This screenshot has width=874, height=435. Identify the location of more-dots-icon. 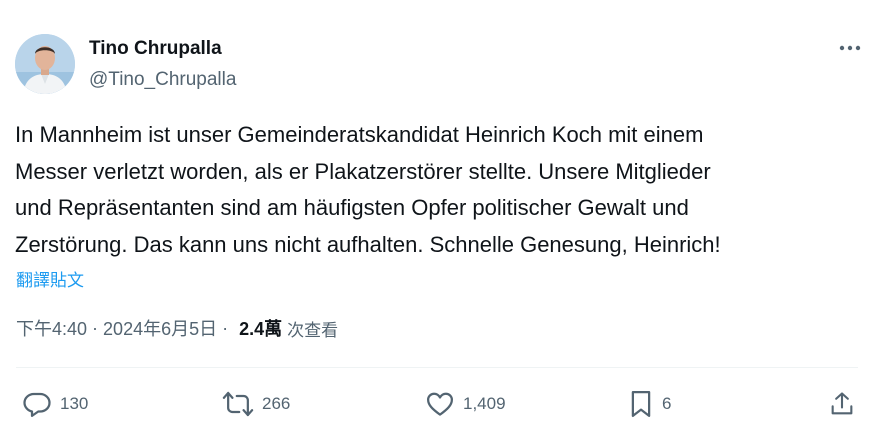
(850, 48).